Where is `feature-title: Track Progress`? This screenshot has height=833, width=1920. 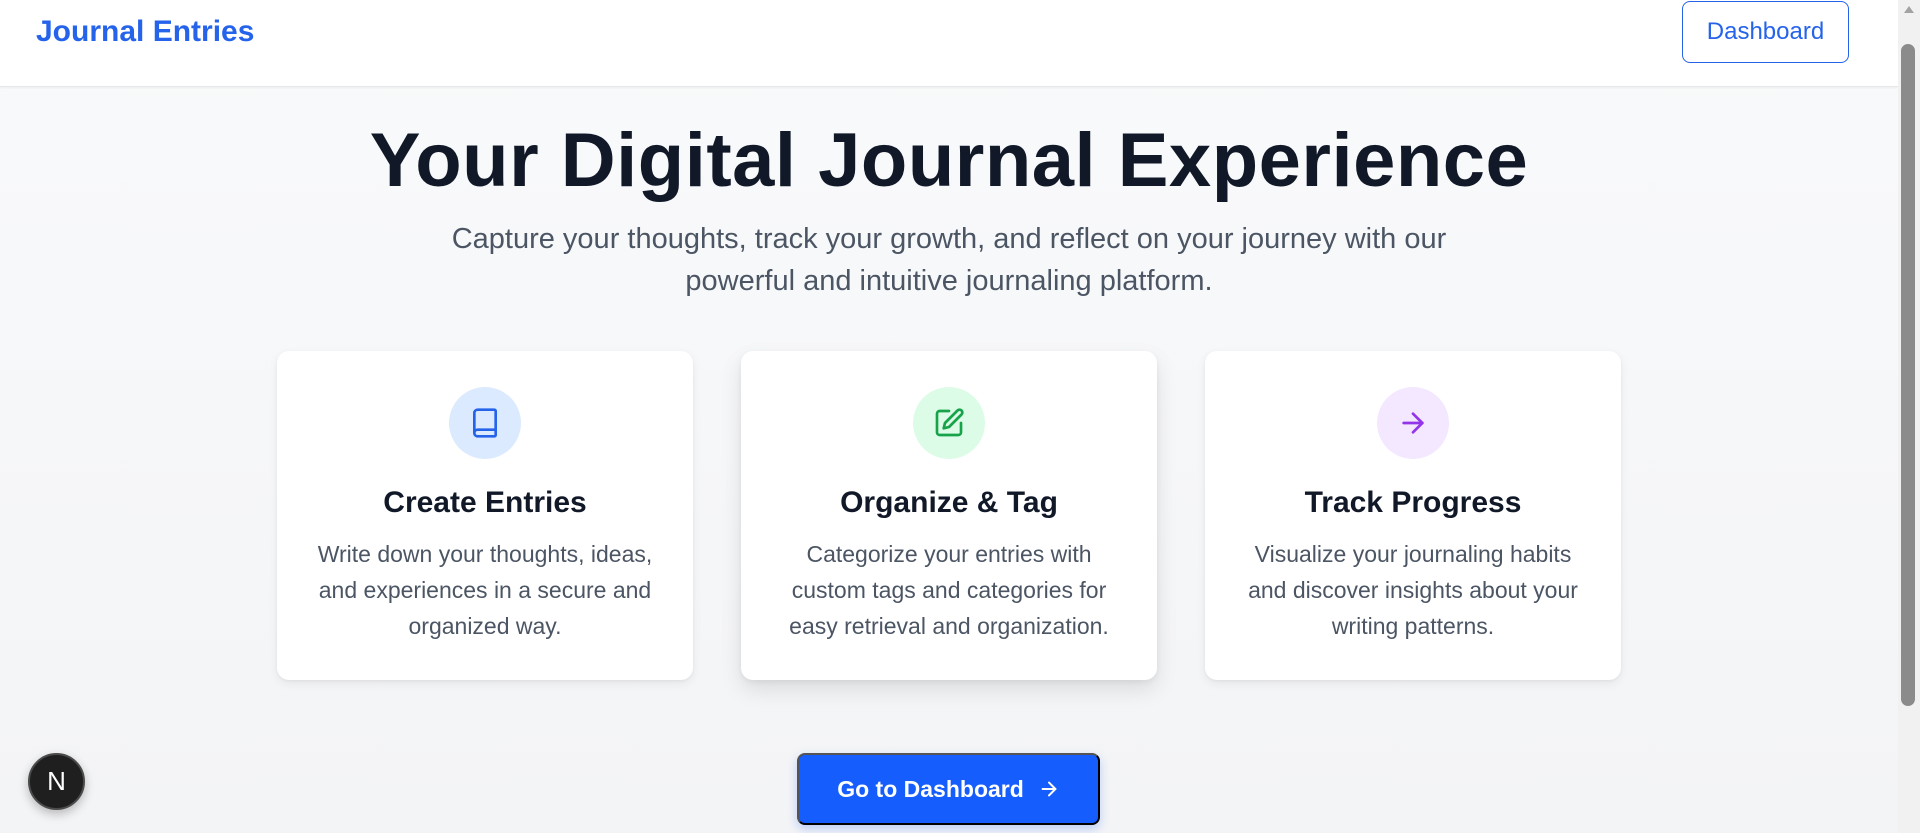
feature-title: Track Progress is located at coordinates (1413, 502).